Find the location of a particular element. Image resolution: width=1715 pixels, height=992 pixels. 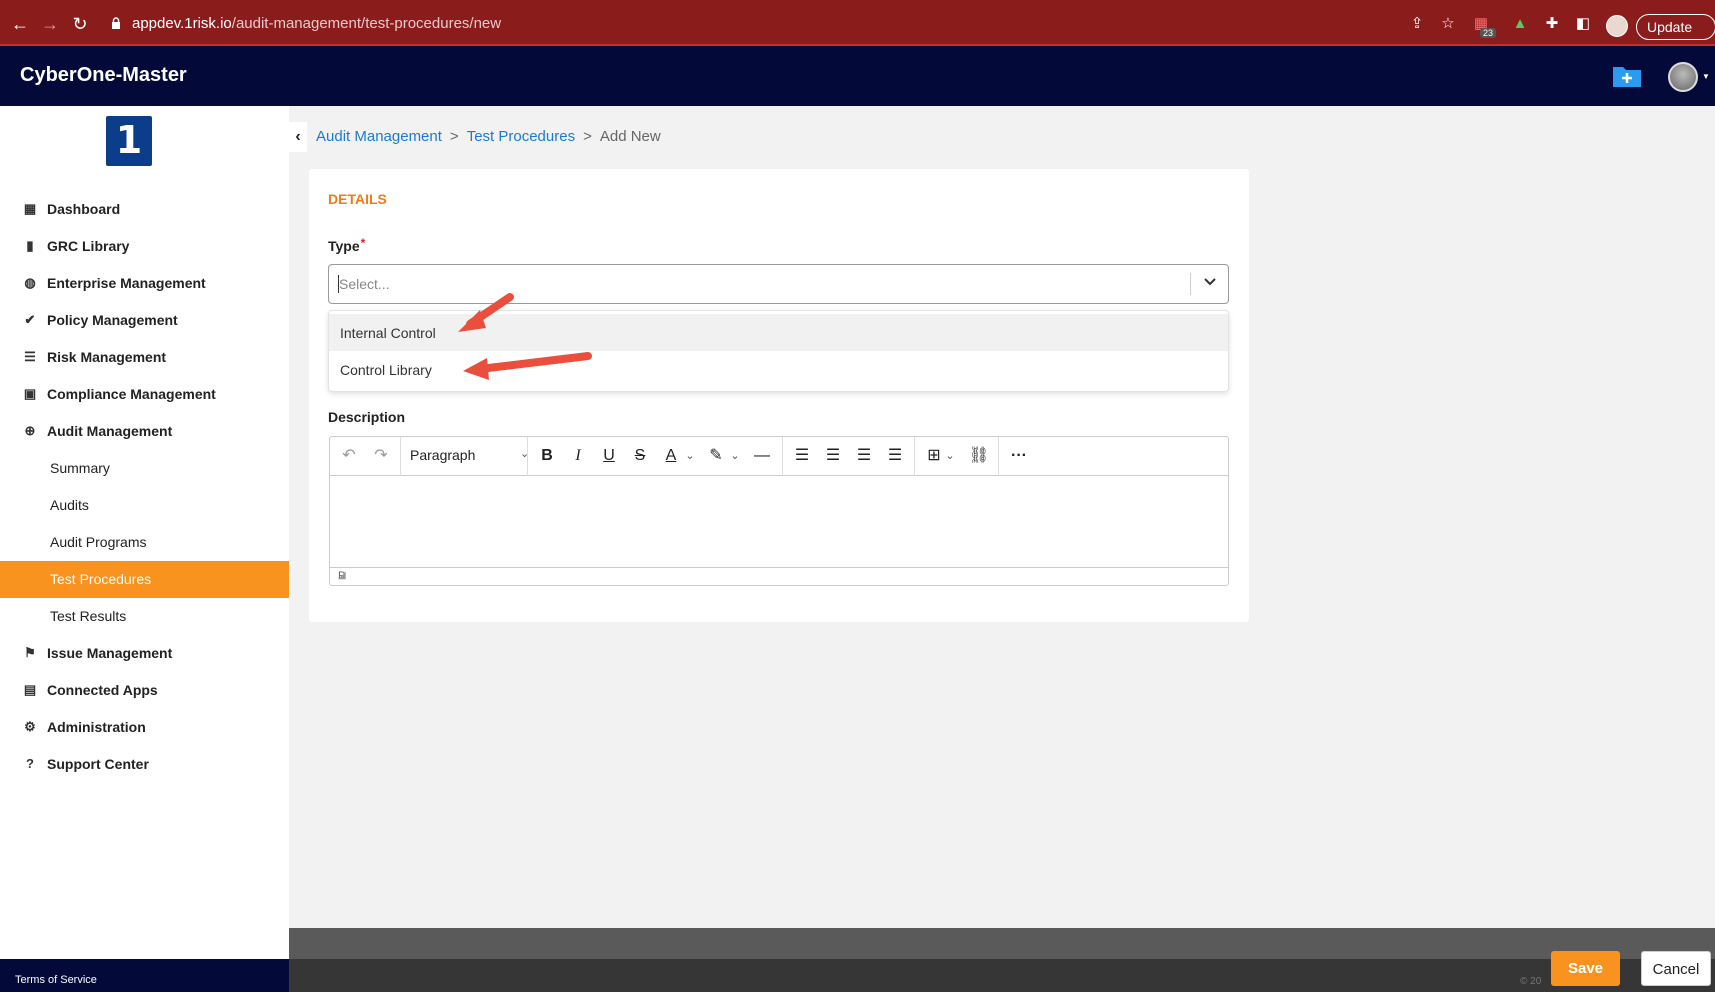

back-button: ‹ is located at coordinates (298, 137).